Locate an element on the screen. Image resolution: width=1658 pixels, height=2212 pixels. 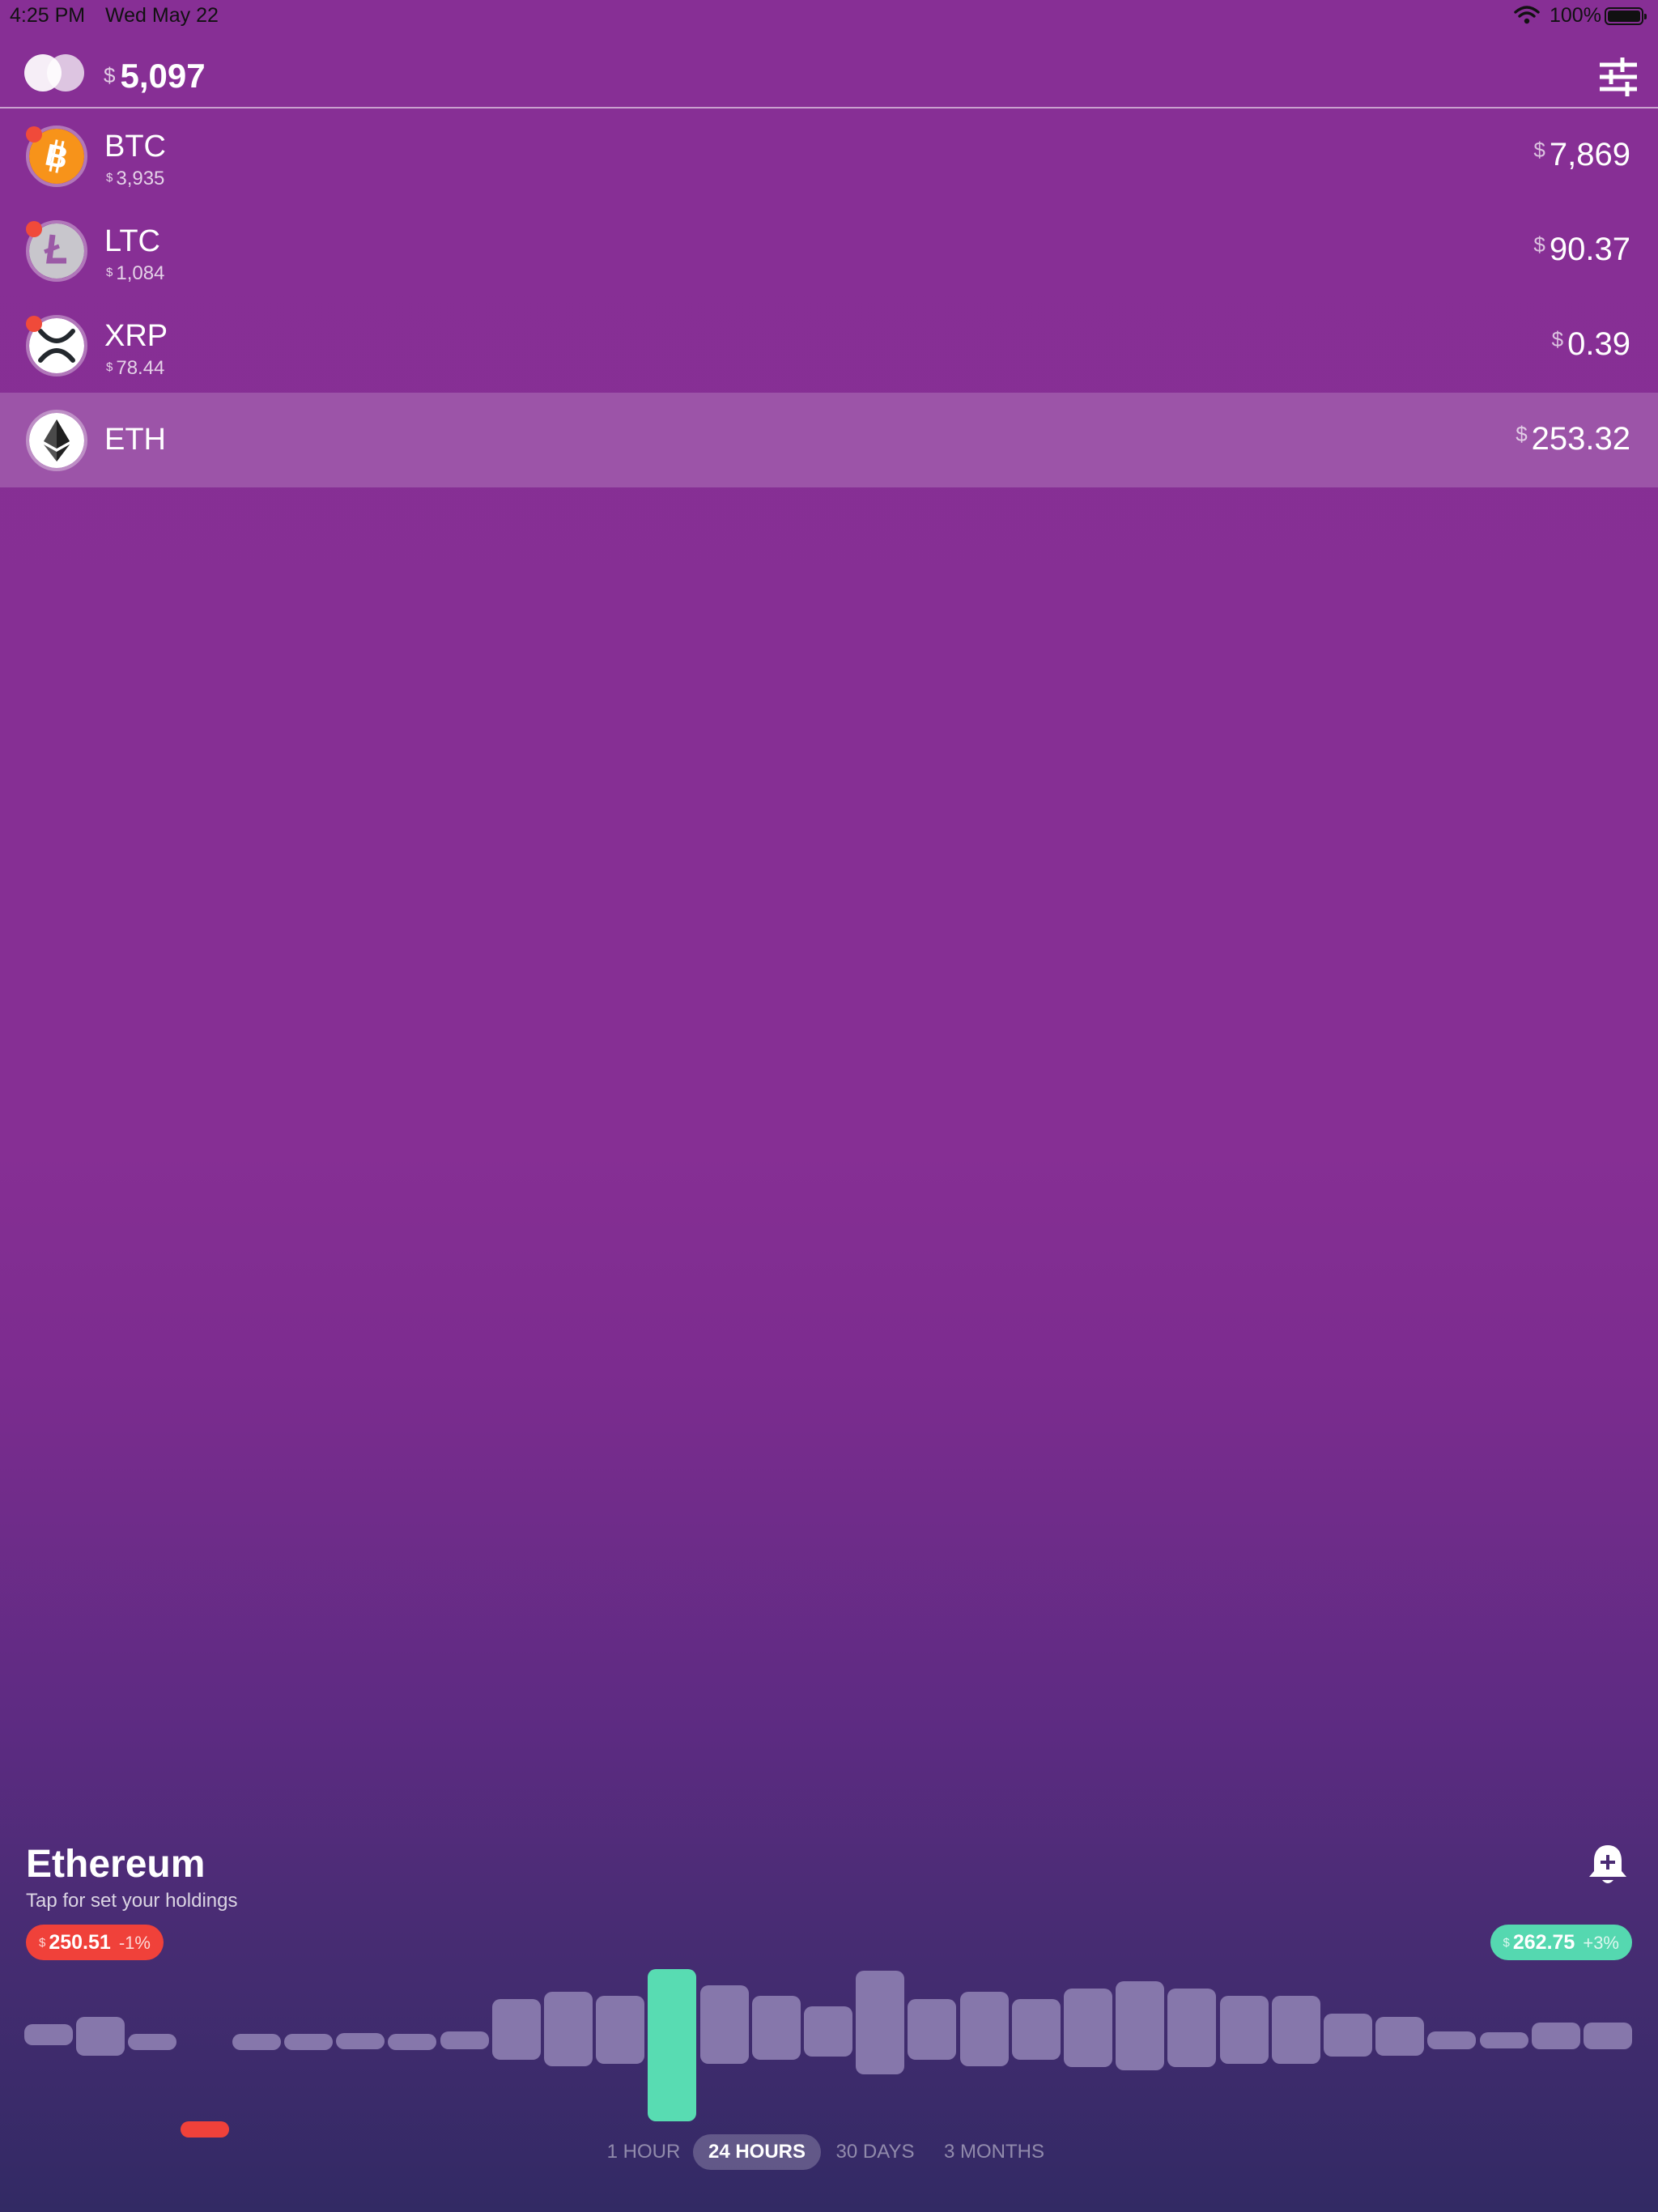
battery-percentage: 100% is located at coordinates (1575, 16).